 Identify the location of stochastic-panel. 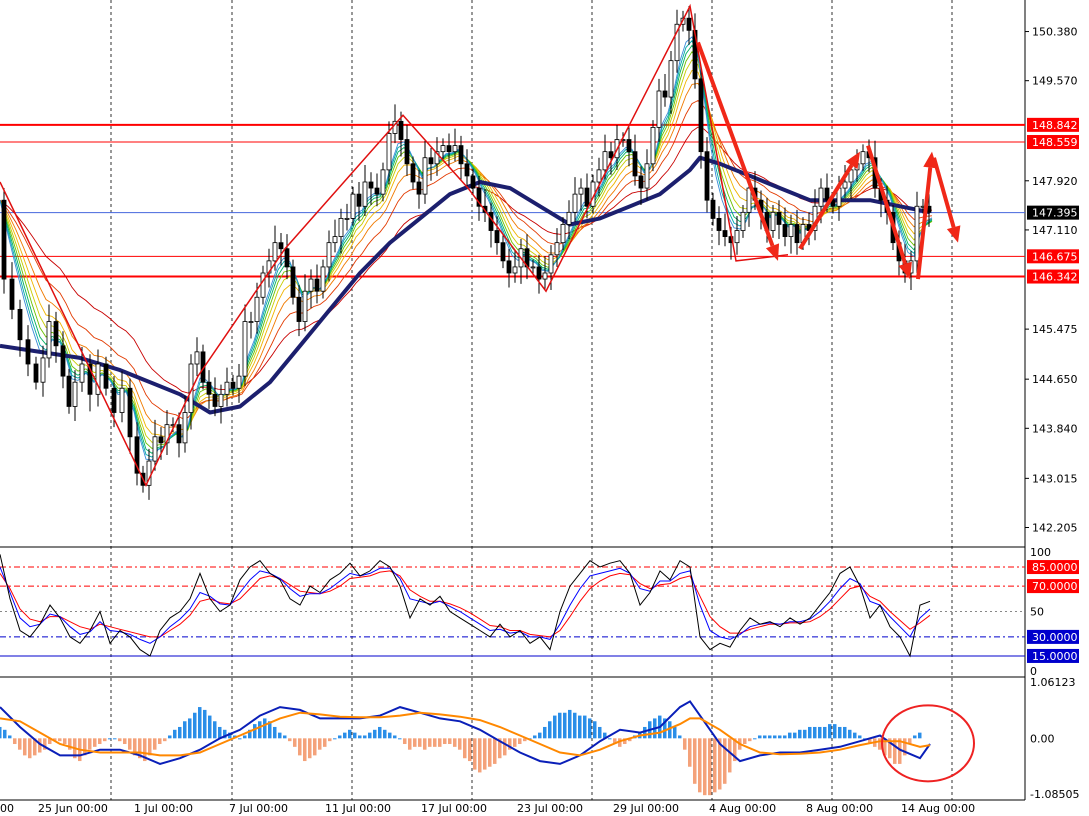
(512, 606).